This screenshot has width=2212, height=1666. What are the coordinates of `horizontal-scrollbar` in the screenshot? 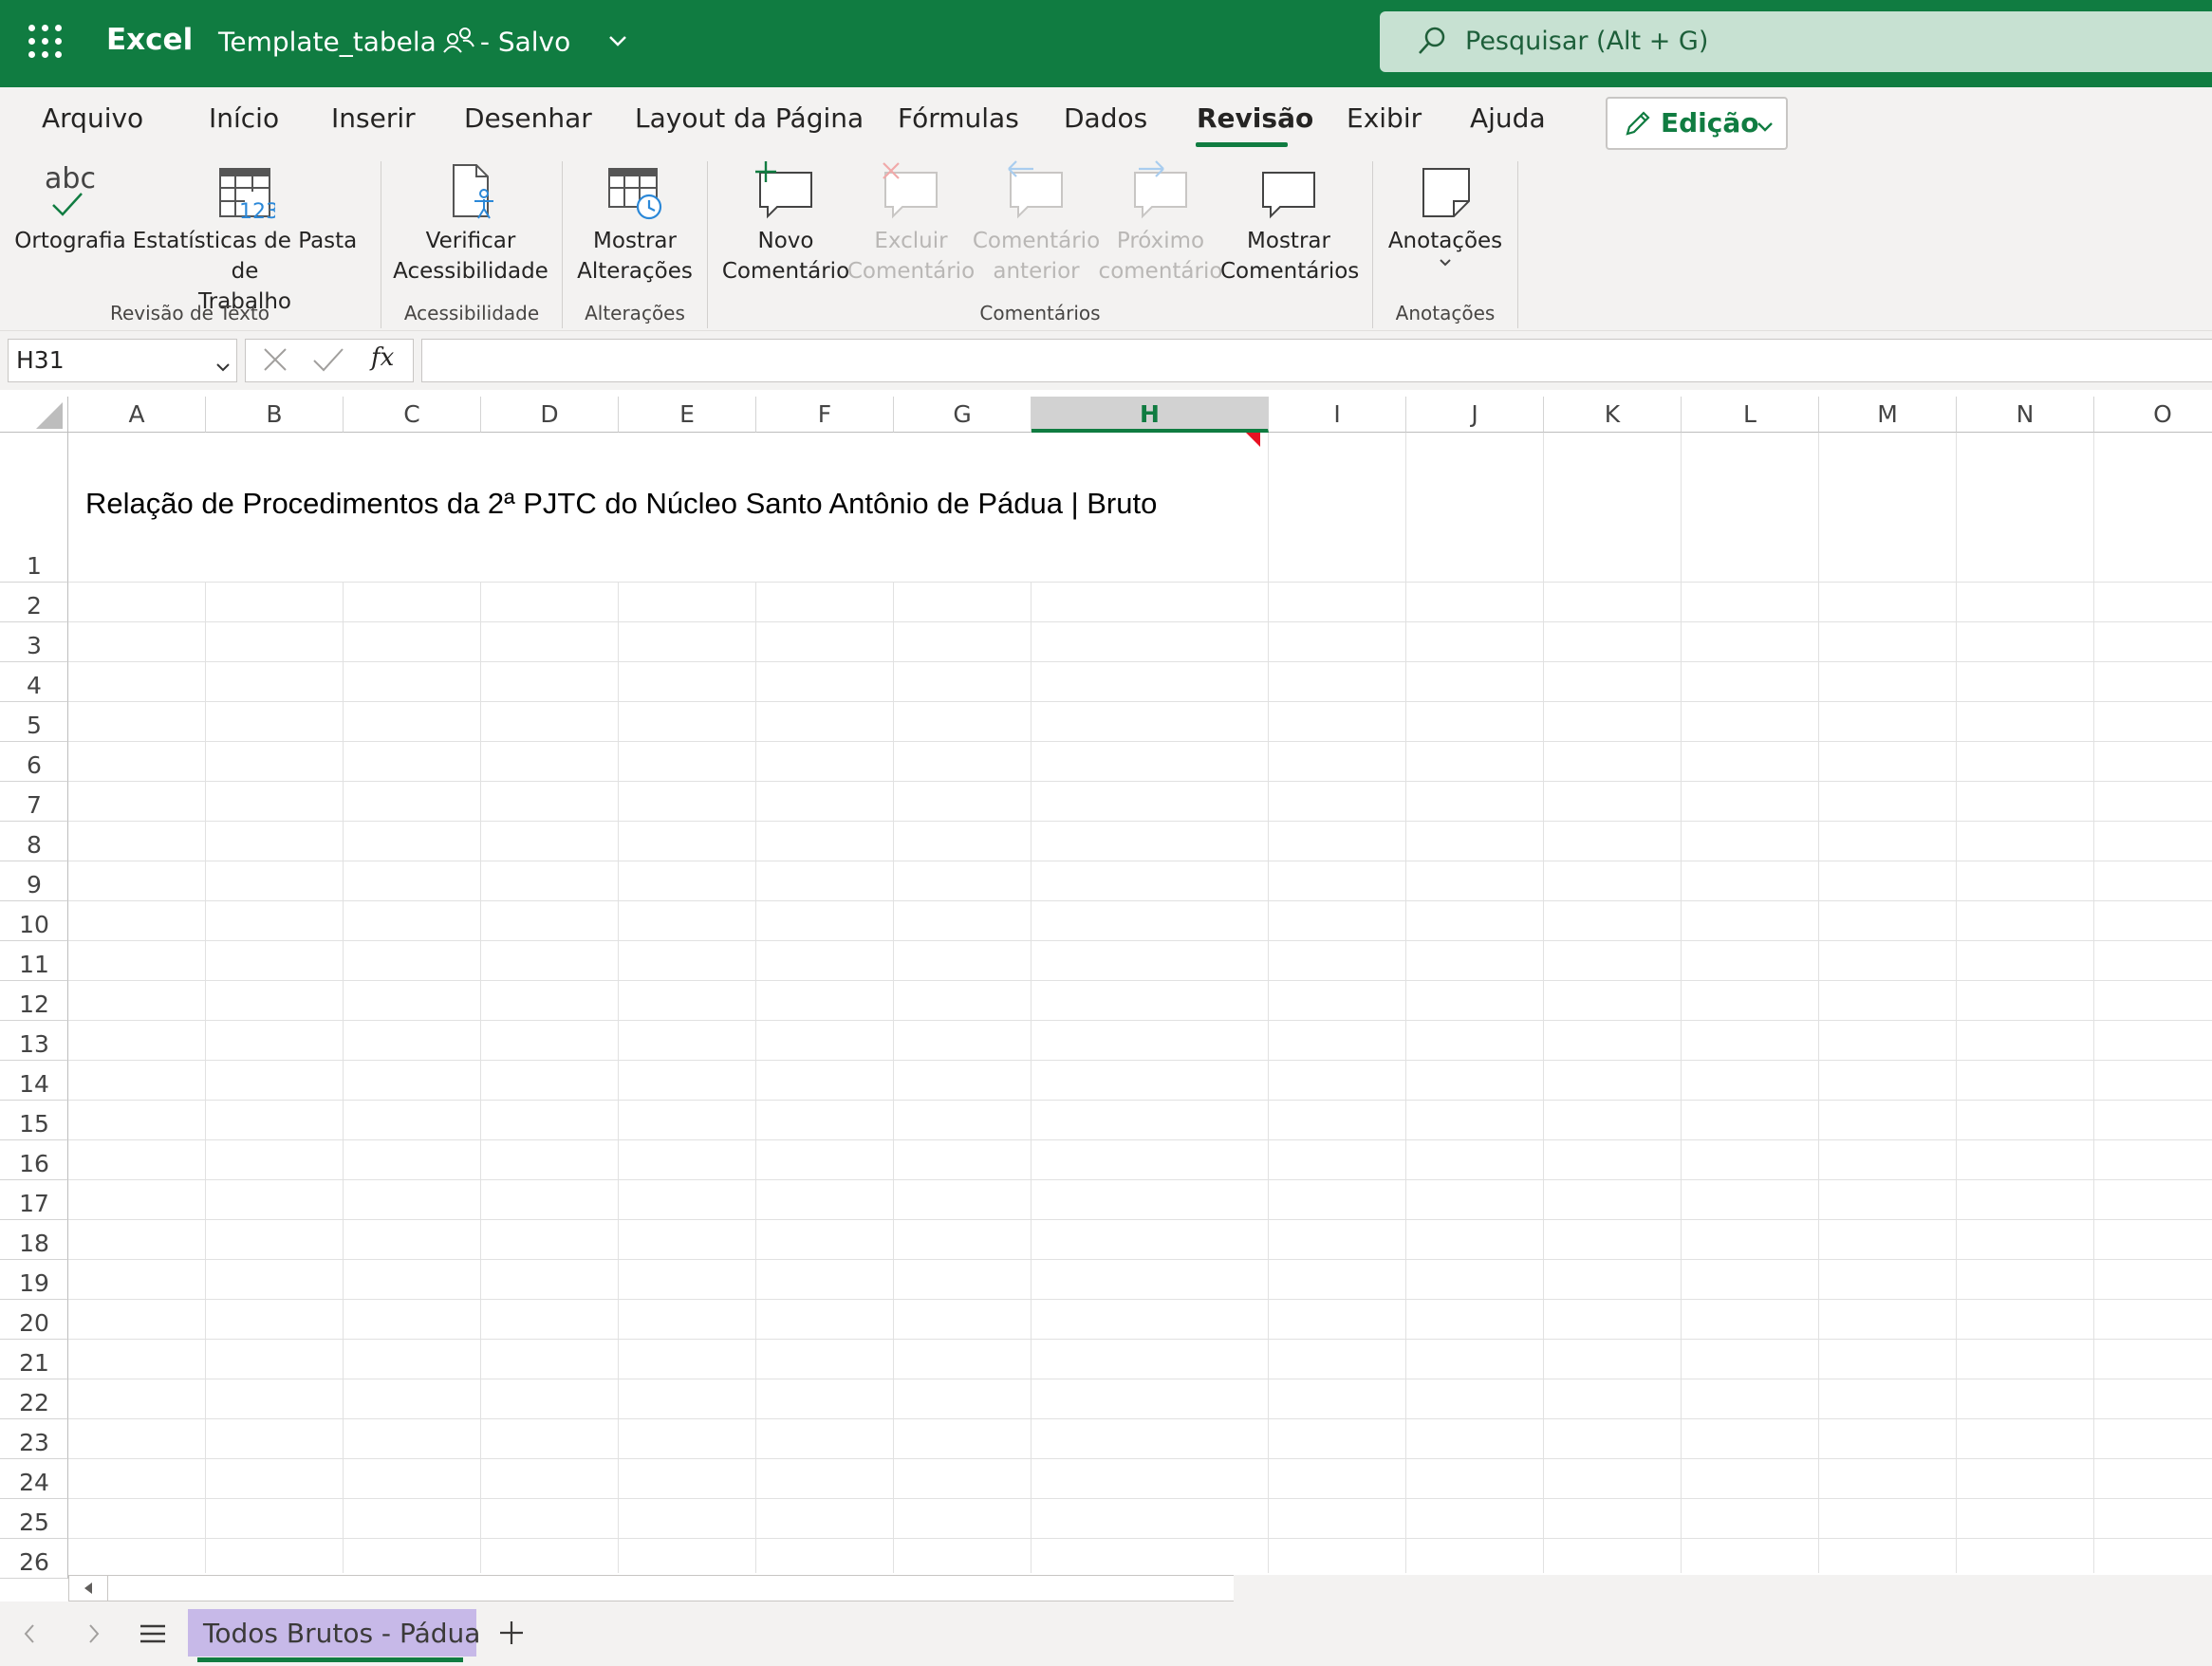 It's located at (652, 1588).